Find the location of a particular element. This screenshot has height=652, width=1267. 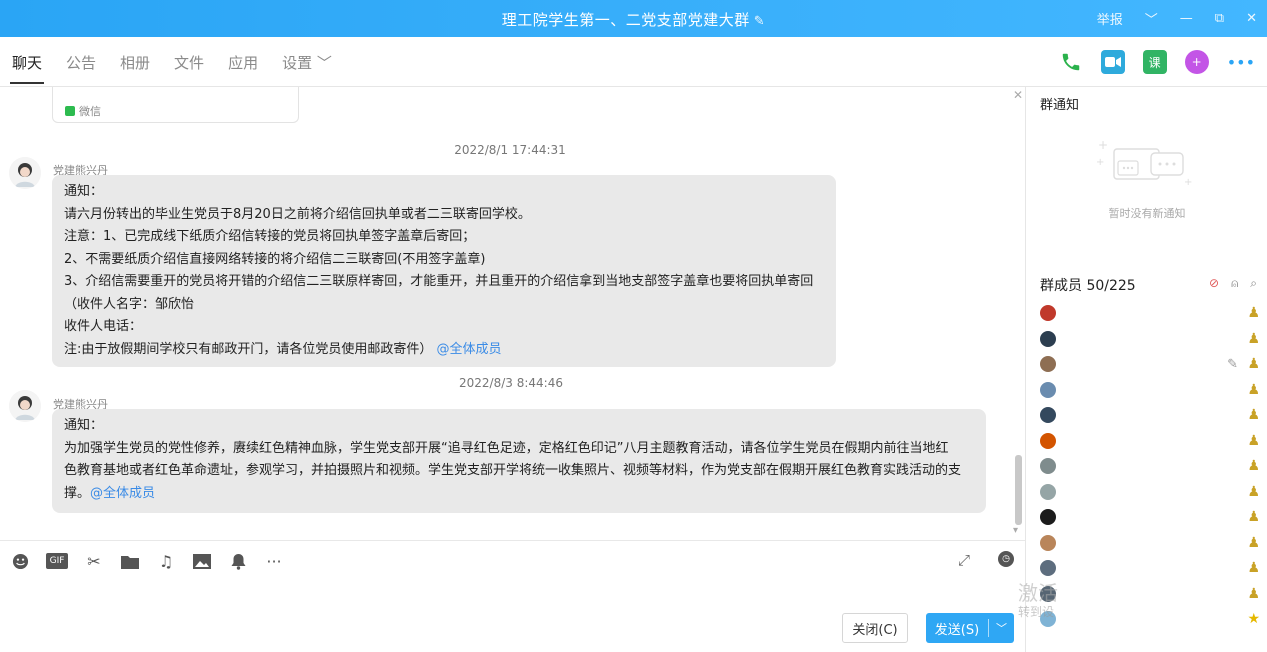

empty-notice-text: 暂时没有新通知 is located at coordinates (1147, 213).